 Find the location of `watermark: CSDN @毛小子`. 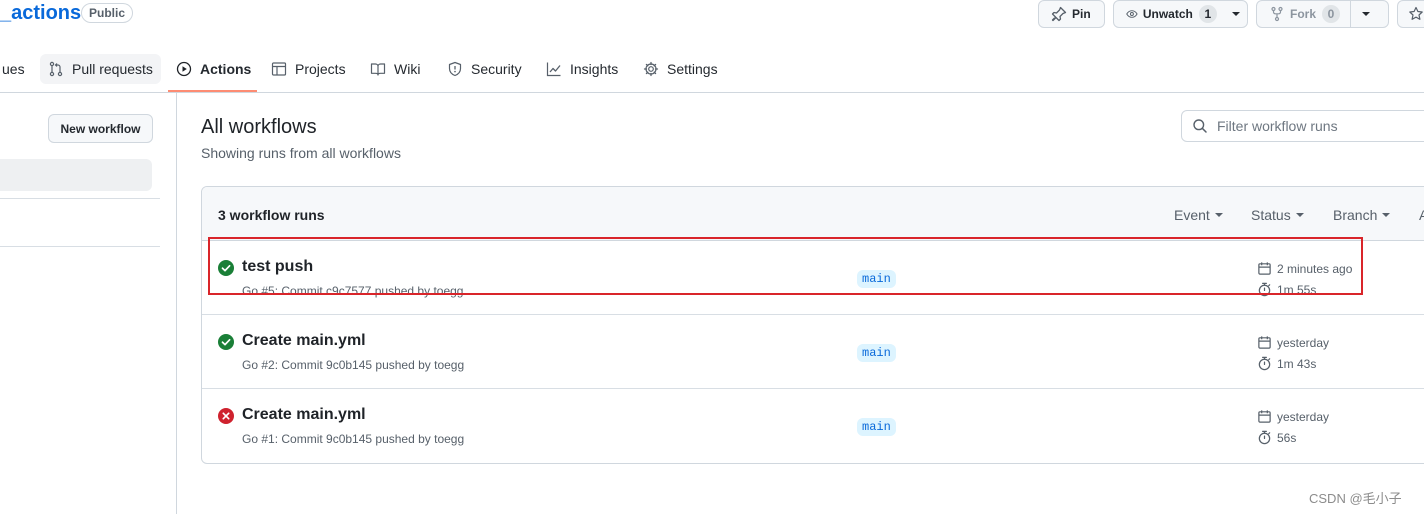

watermark: CSDN @毛小子 is located at coordinates (1355, 498).